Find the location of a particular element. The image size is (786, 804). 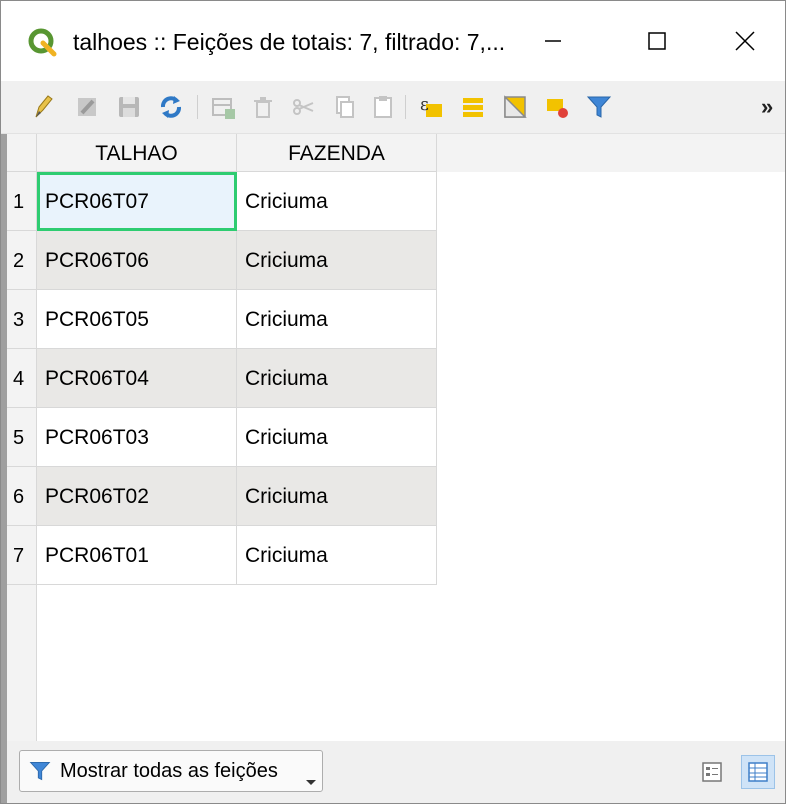

select-all-icon is located at coordinates (473, 107).